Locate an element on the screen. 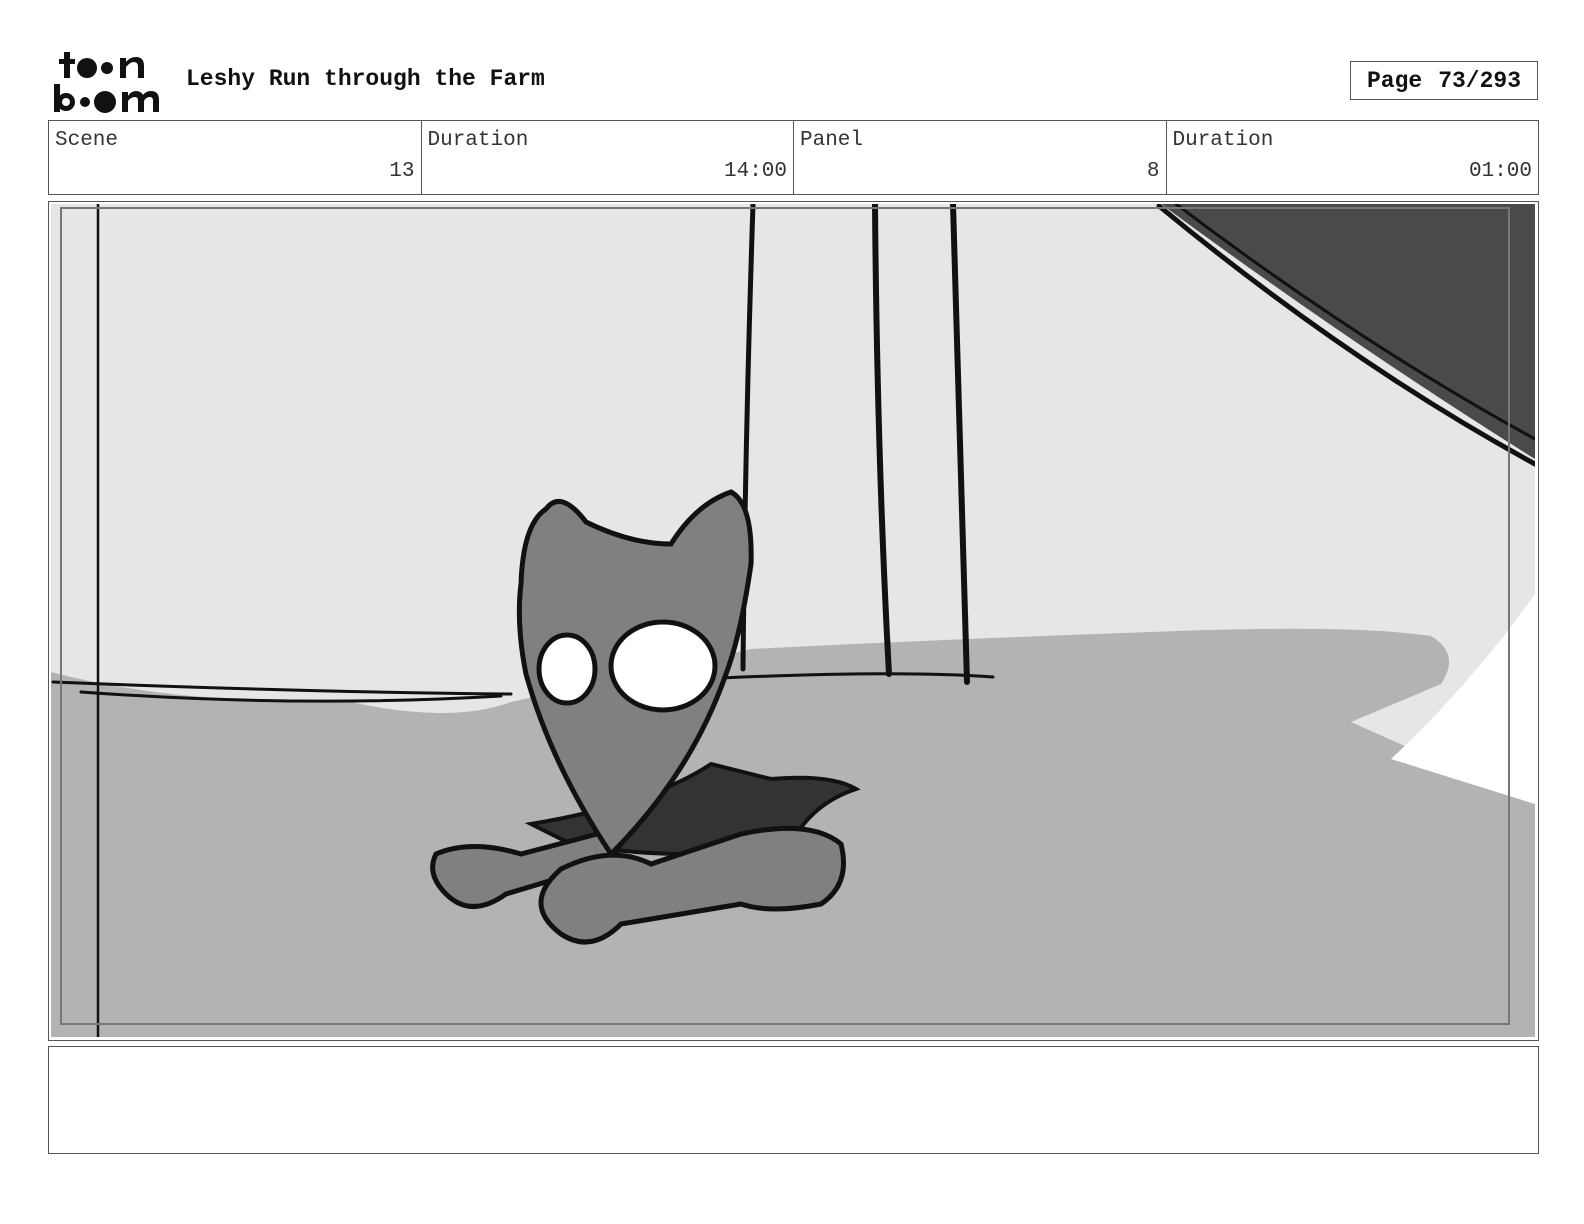  panel-duration-cell: Duration 01:00 is located at coordinates (1353, 157).